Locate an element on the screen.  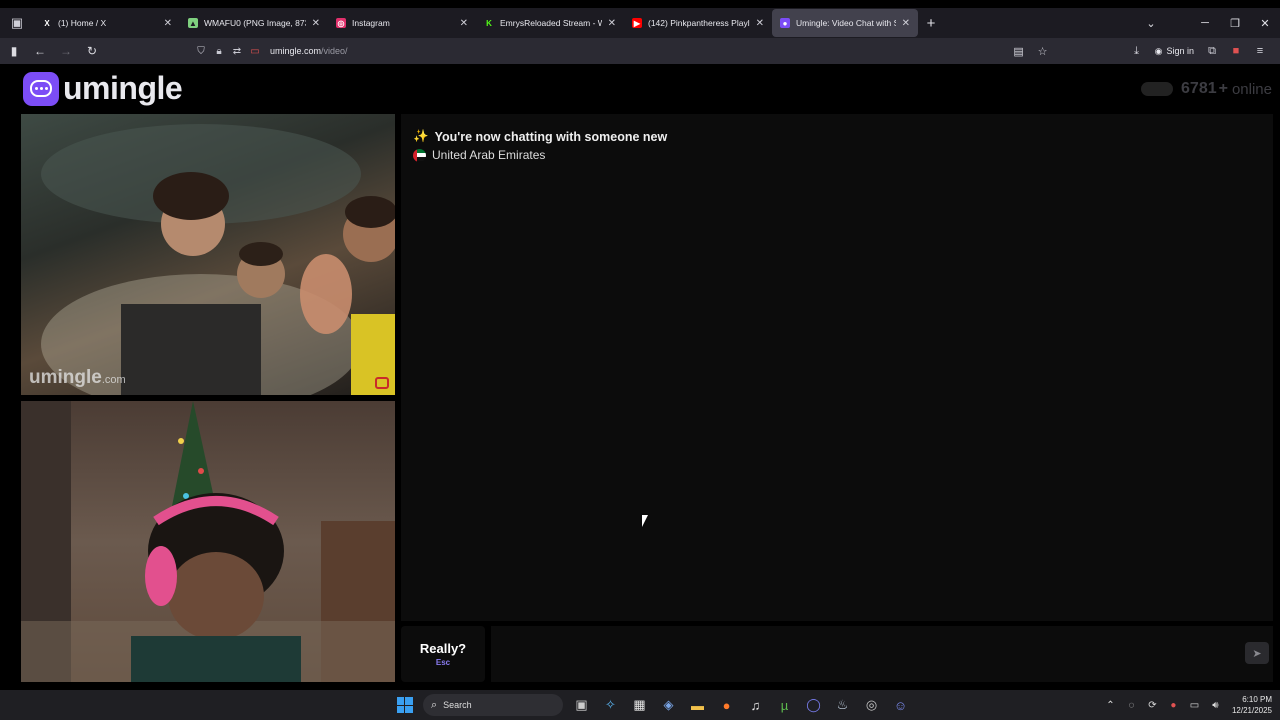
tray-overflow-icon: ⌃ is located at coordinates (1110, 705).